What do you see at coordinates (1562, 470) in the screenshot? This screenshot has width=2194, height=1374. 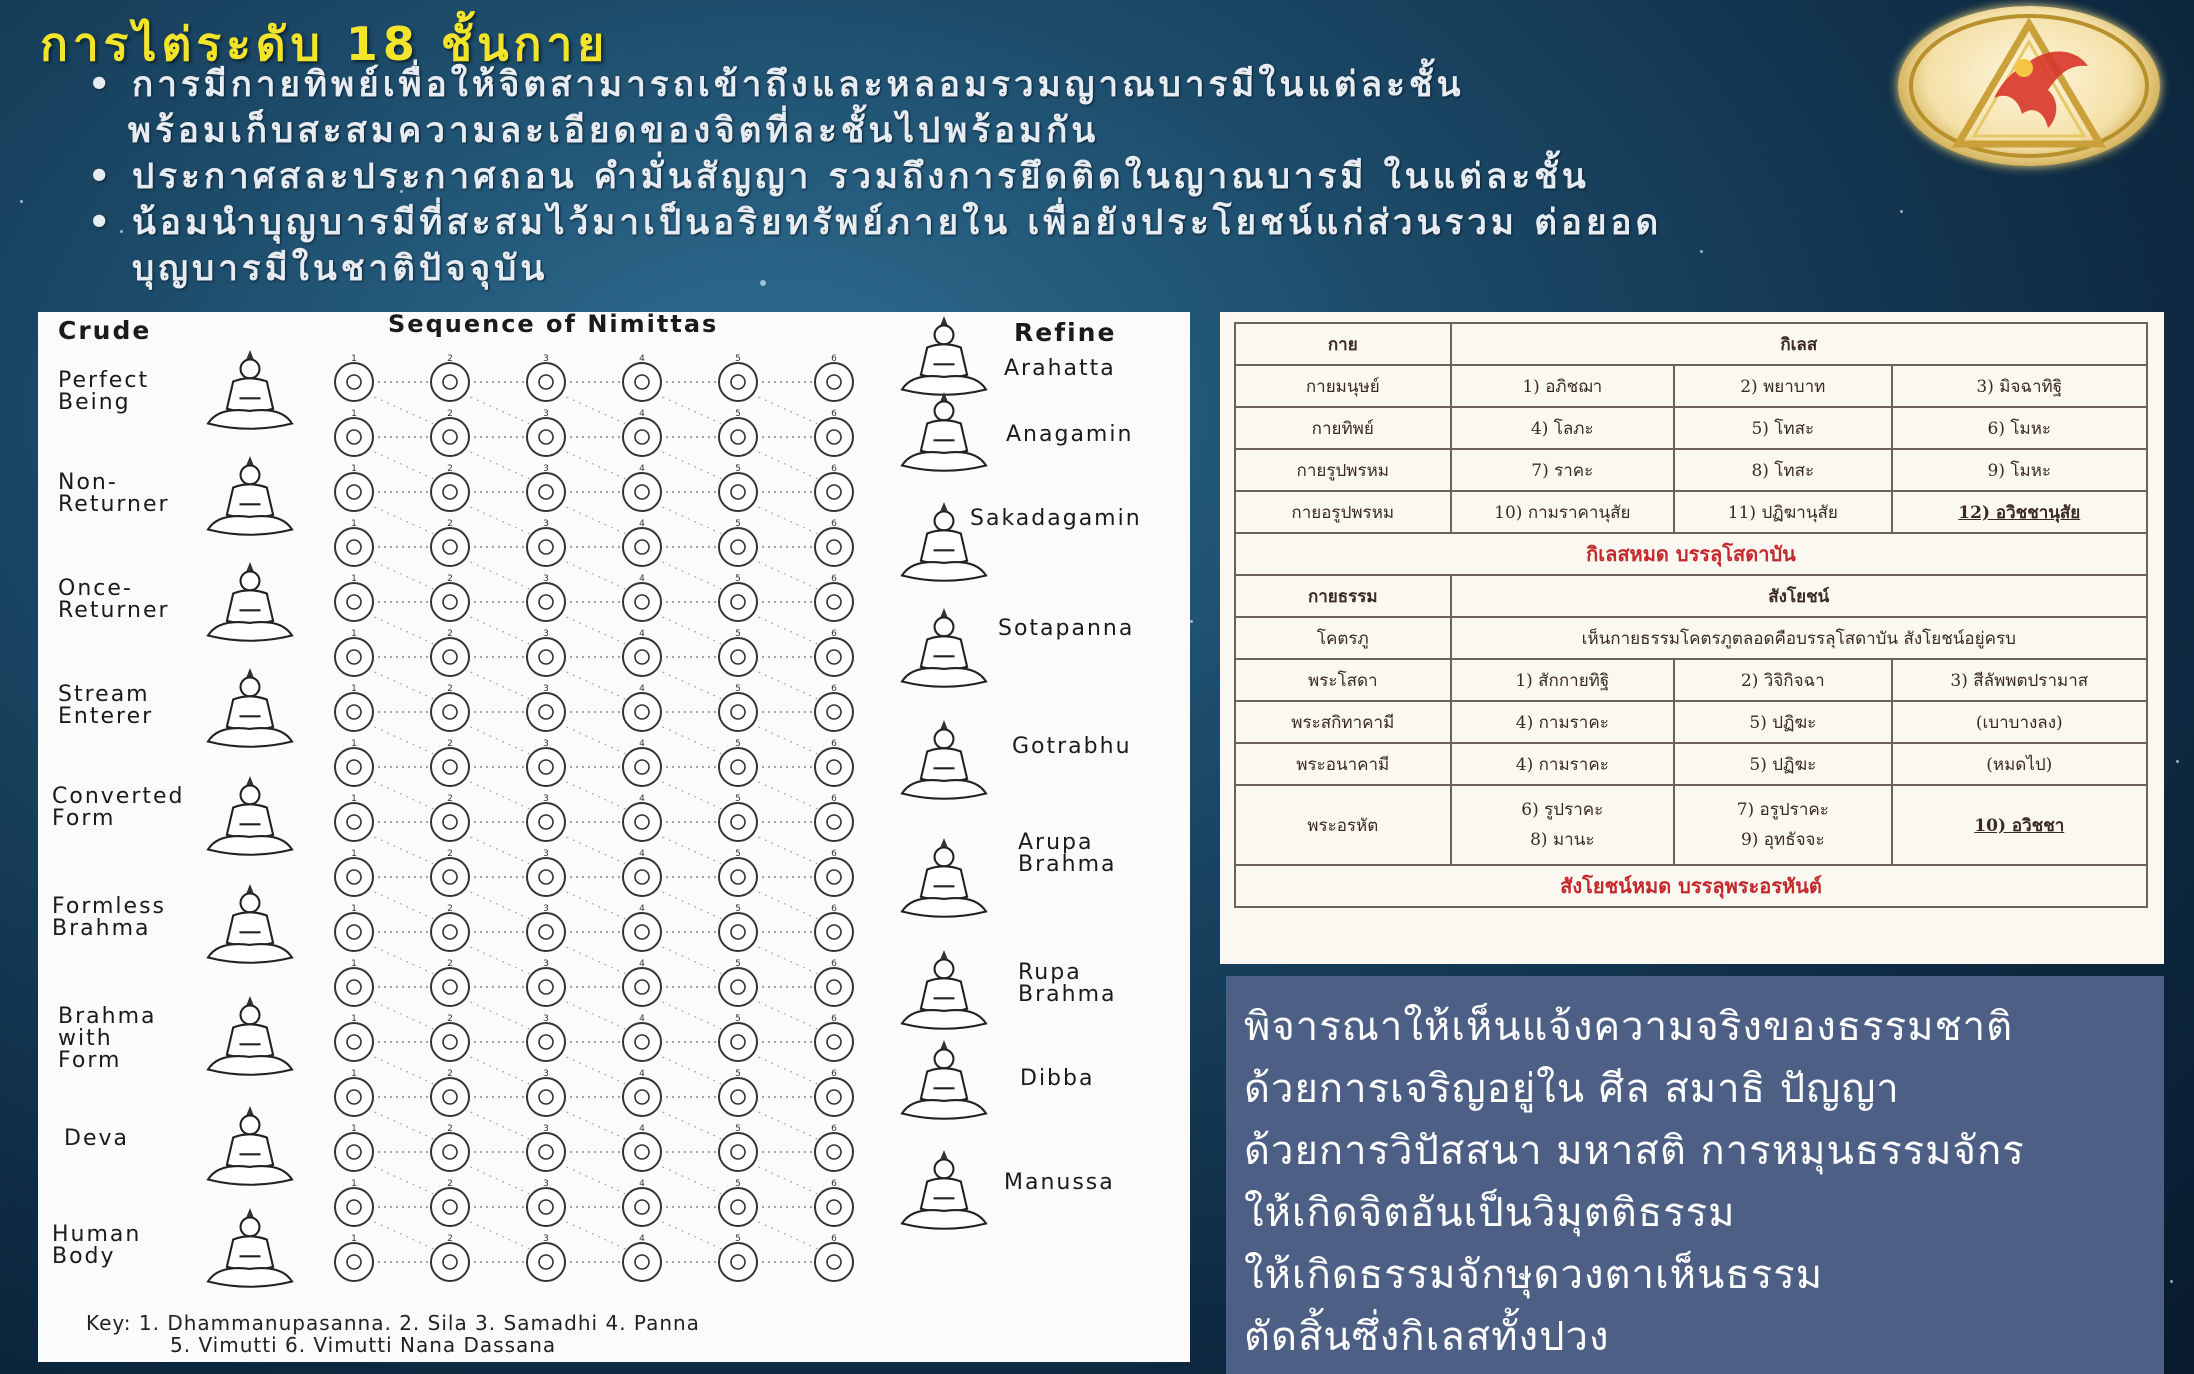 I see `table-cell: 7) ราคะ` at bounding box center [1562, 470].